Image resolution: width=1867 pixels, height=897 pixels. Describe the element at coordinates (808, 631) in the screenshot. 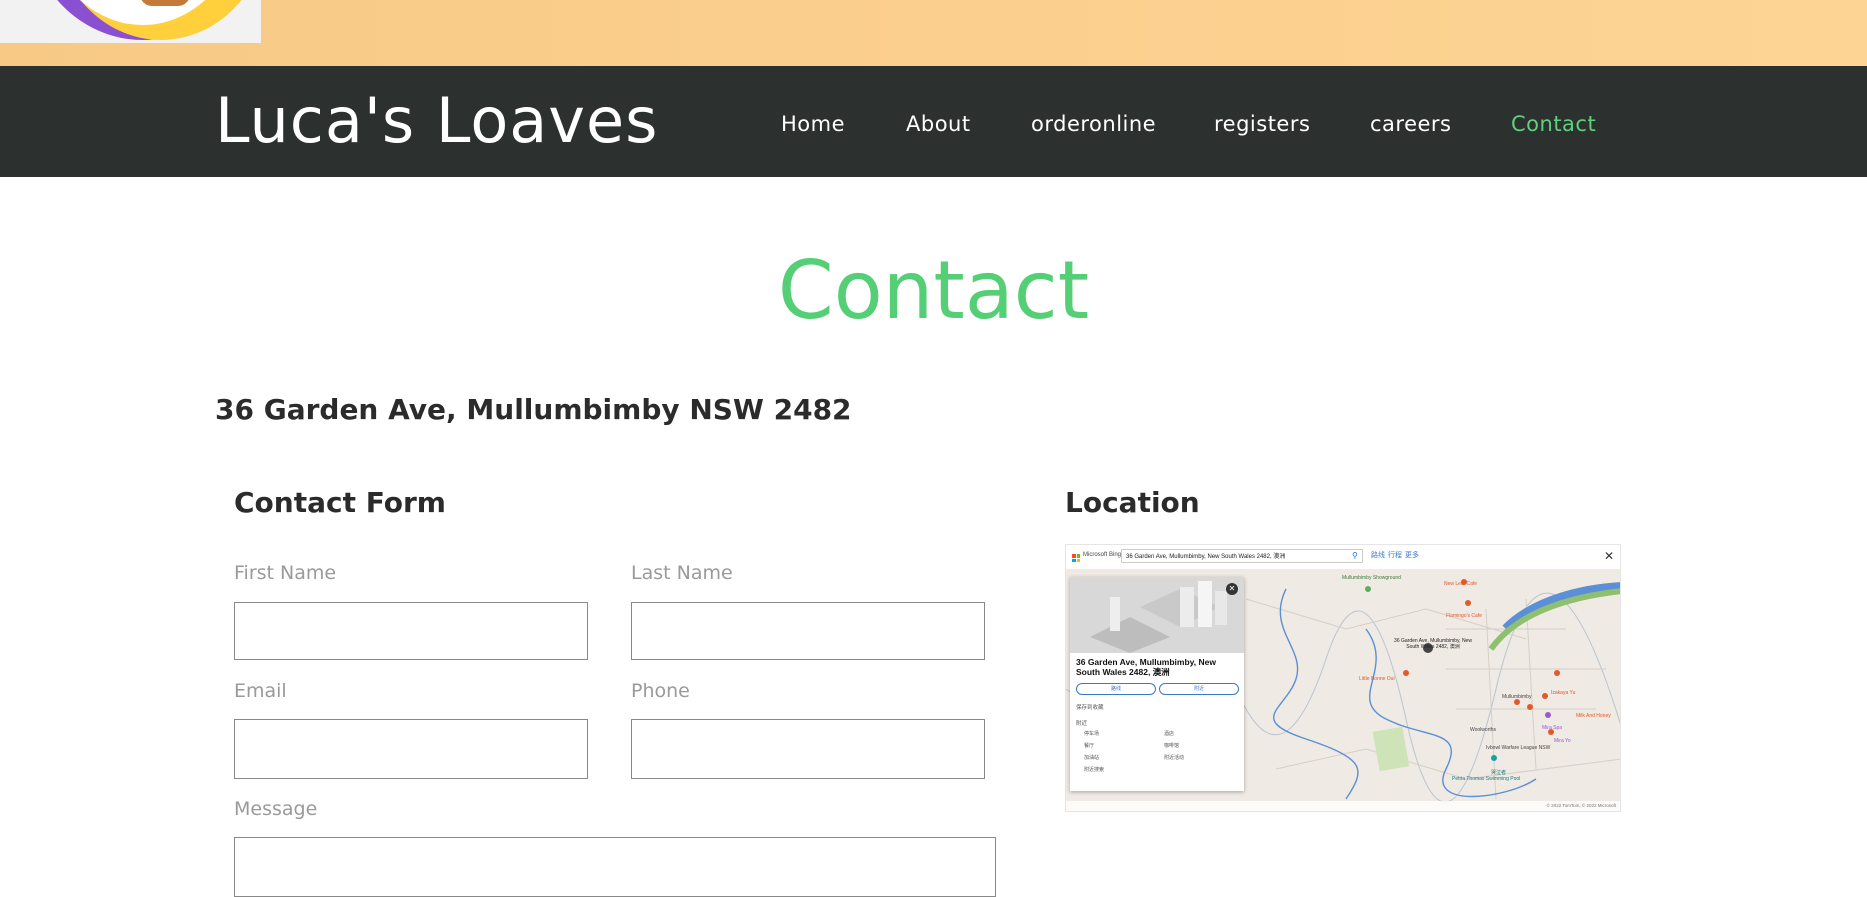

I see `last-name-input` at that location.